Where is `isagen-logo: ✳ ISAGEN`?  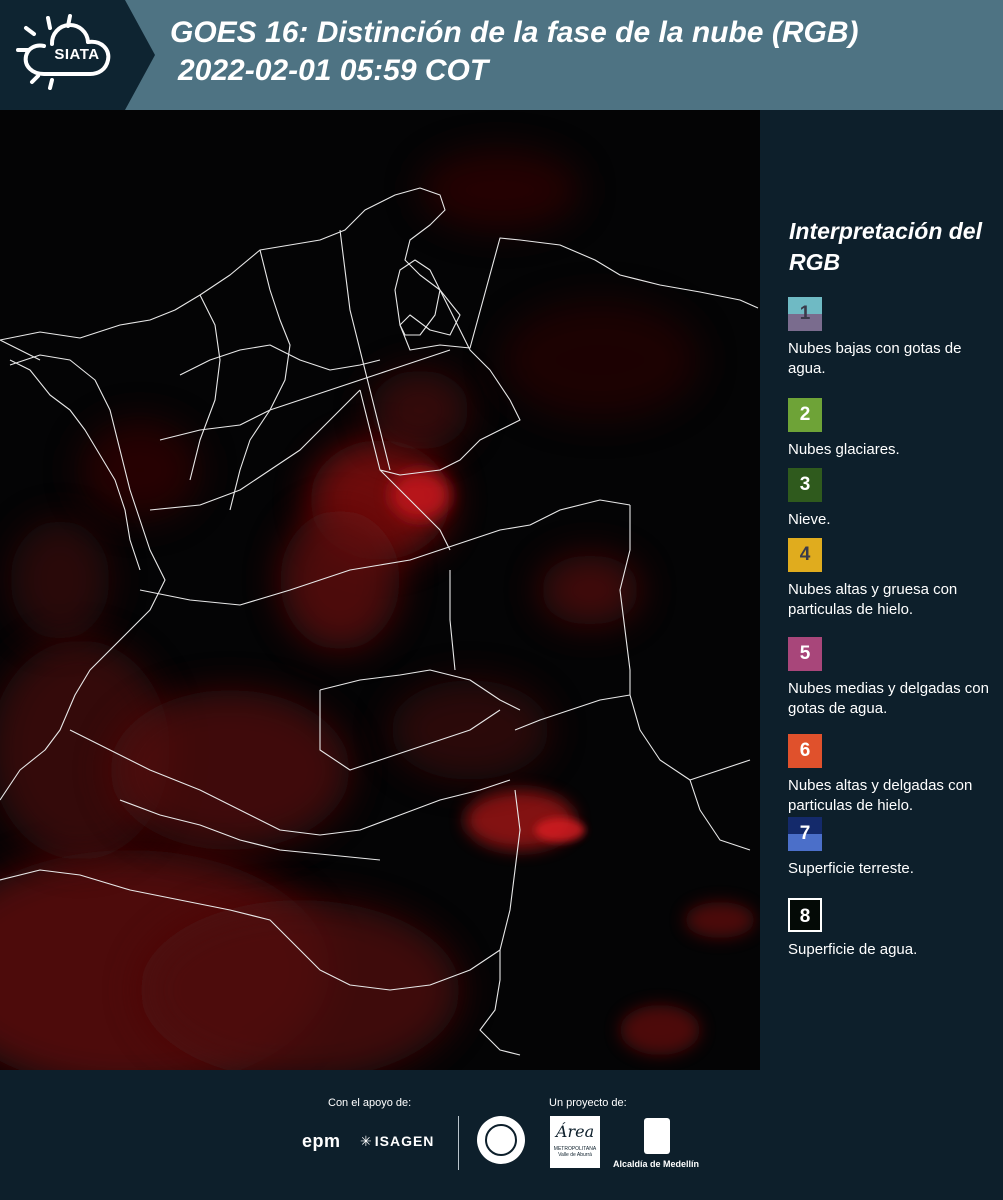
isagen-logo: ✳ ISAGEN is located at coordinates (397, 1141).